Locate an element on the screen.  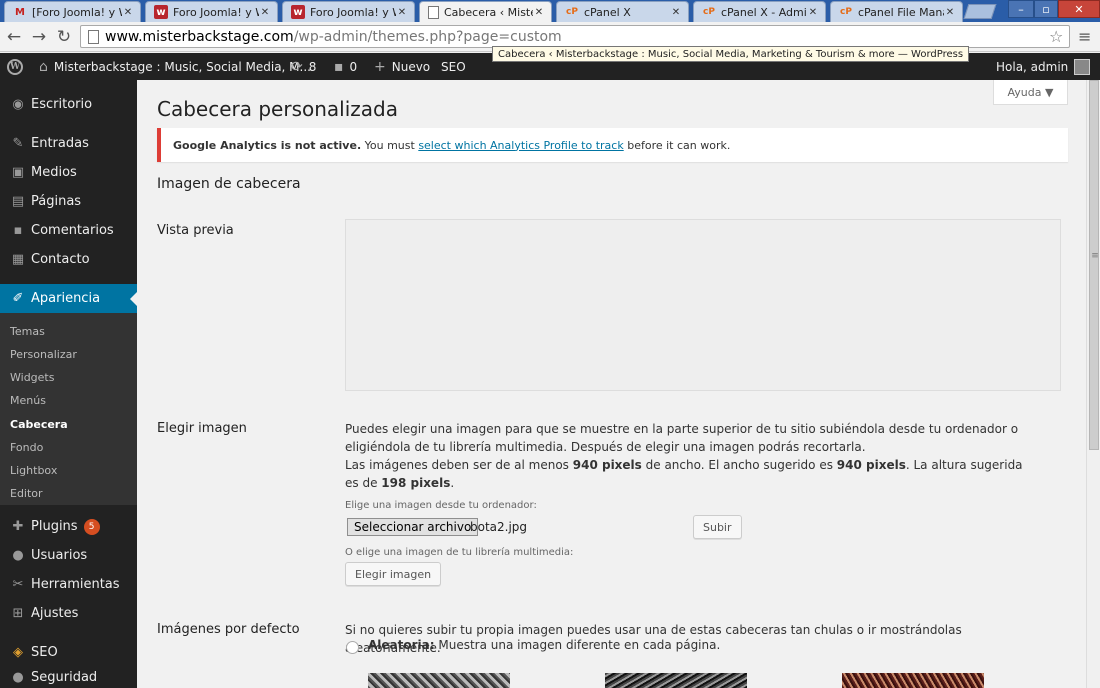
browser-tab: M [Foro Joomla! y Wo ✕ is located at coordinates (72, 11).